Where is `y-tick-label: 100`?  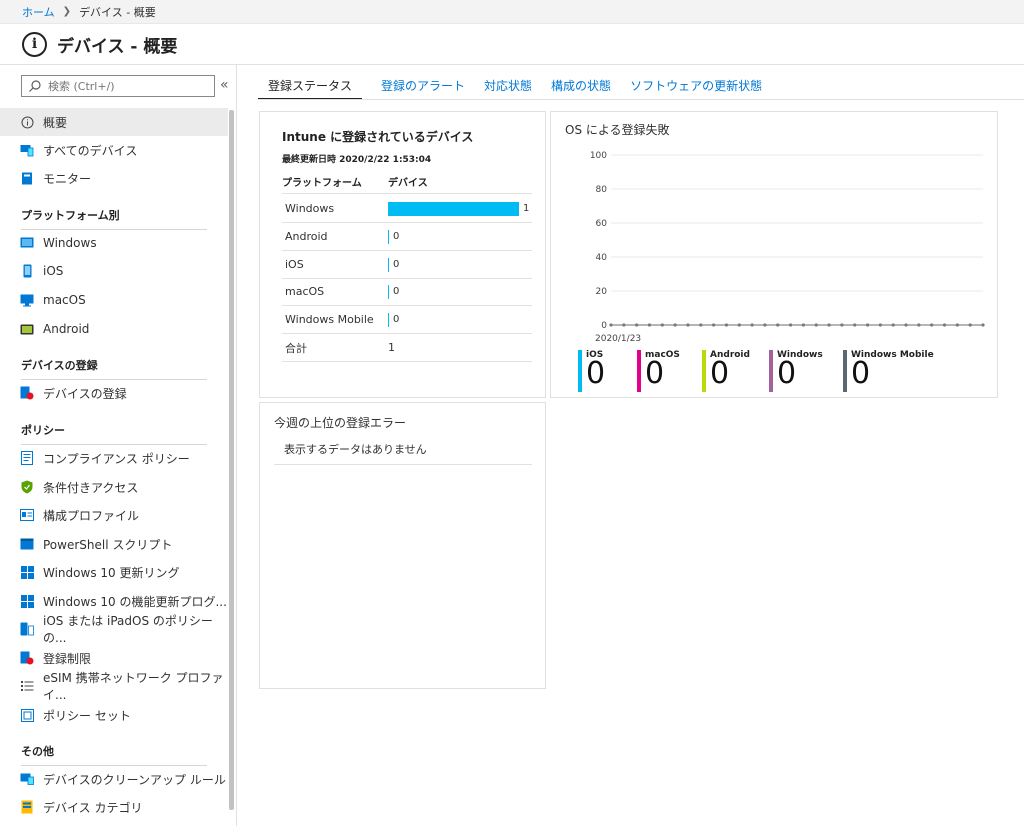 y-tick-label: 100 is located at coordinates (598, 156).